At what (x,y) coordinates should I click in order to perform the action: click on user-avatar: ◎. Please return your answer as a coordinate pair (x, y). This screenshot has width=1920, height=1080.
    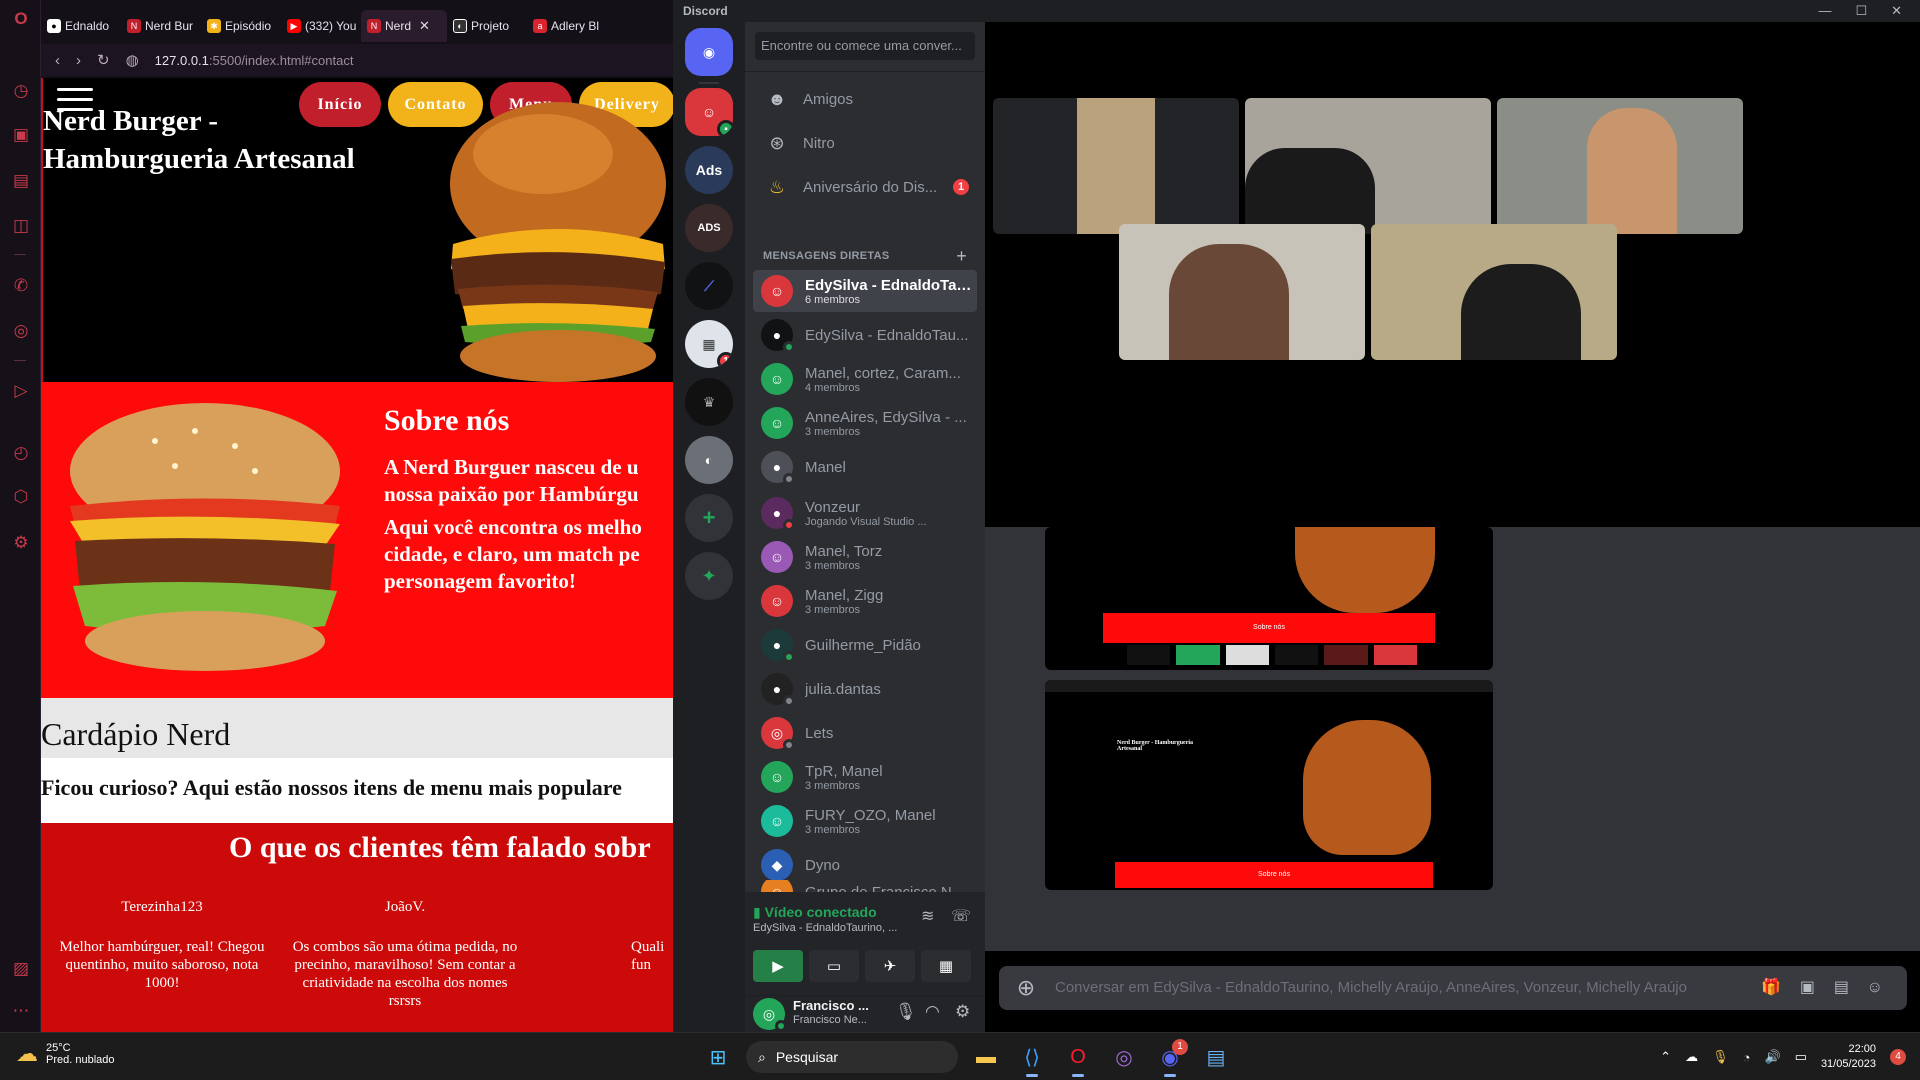
    Looking at the image, I should click on (770, 1015).